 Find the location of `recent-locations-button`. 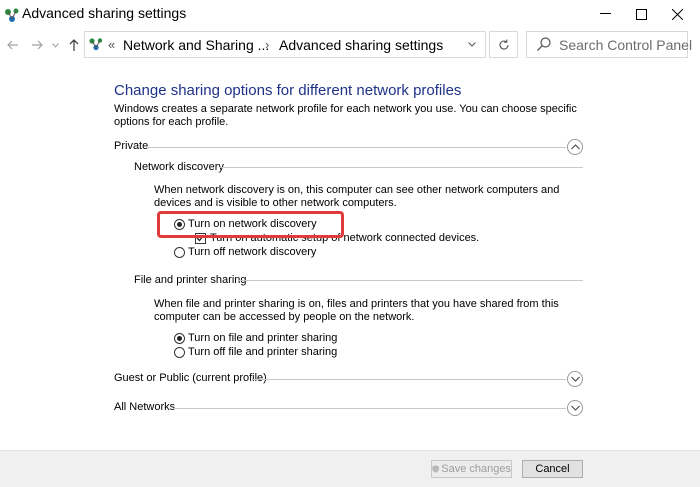

recent-locations-button is located at coordinates (55, 45).